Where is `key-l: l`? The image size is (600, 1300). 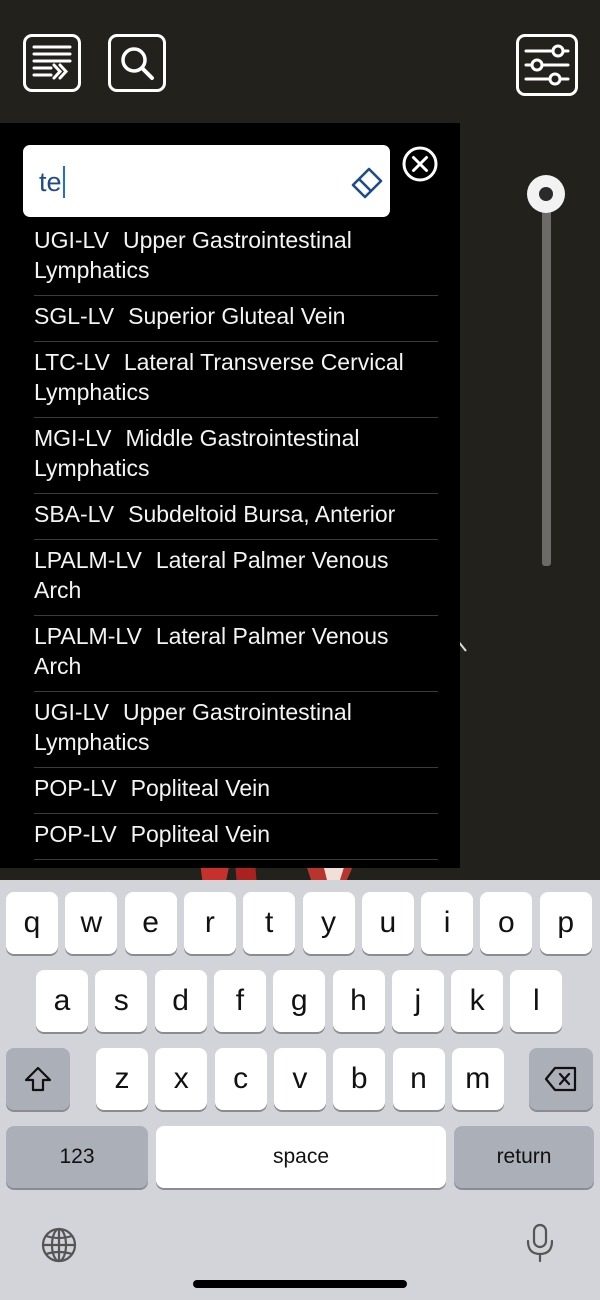
key-l: l is located at coordinates (536, 1001).